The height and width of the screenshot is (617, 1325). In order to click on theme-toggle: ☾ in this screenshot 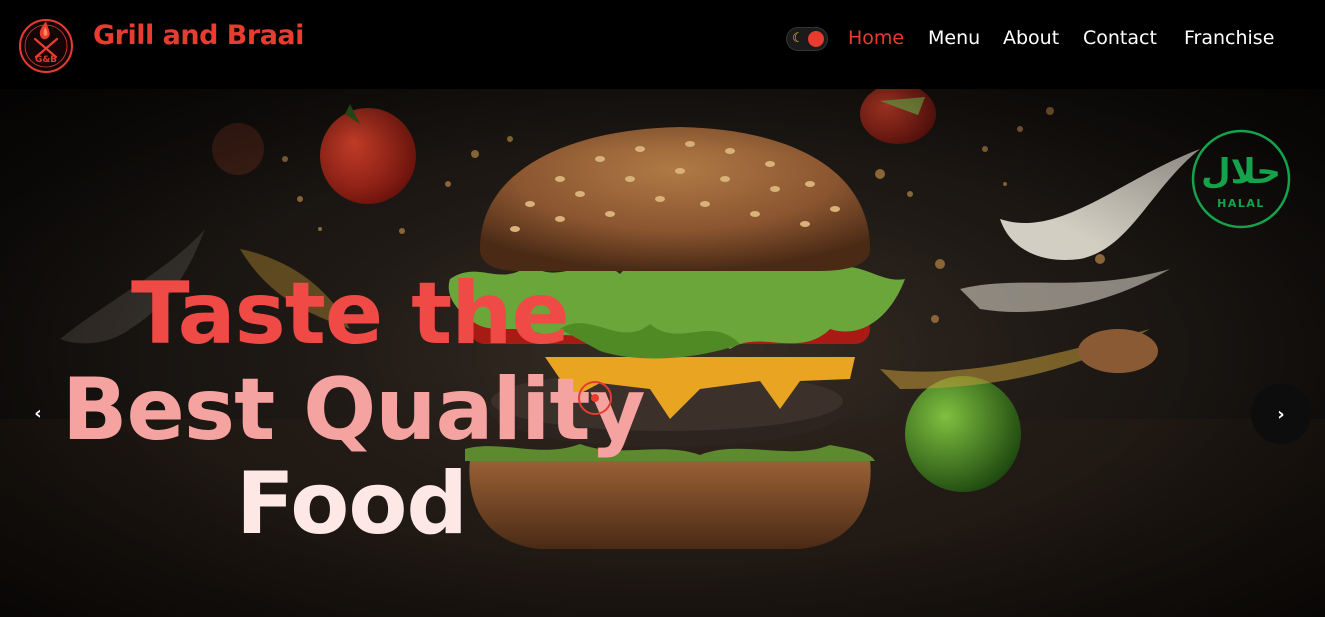, I will do `click(807, 39)`.